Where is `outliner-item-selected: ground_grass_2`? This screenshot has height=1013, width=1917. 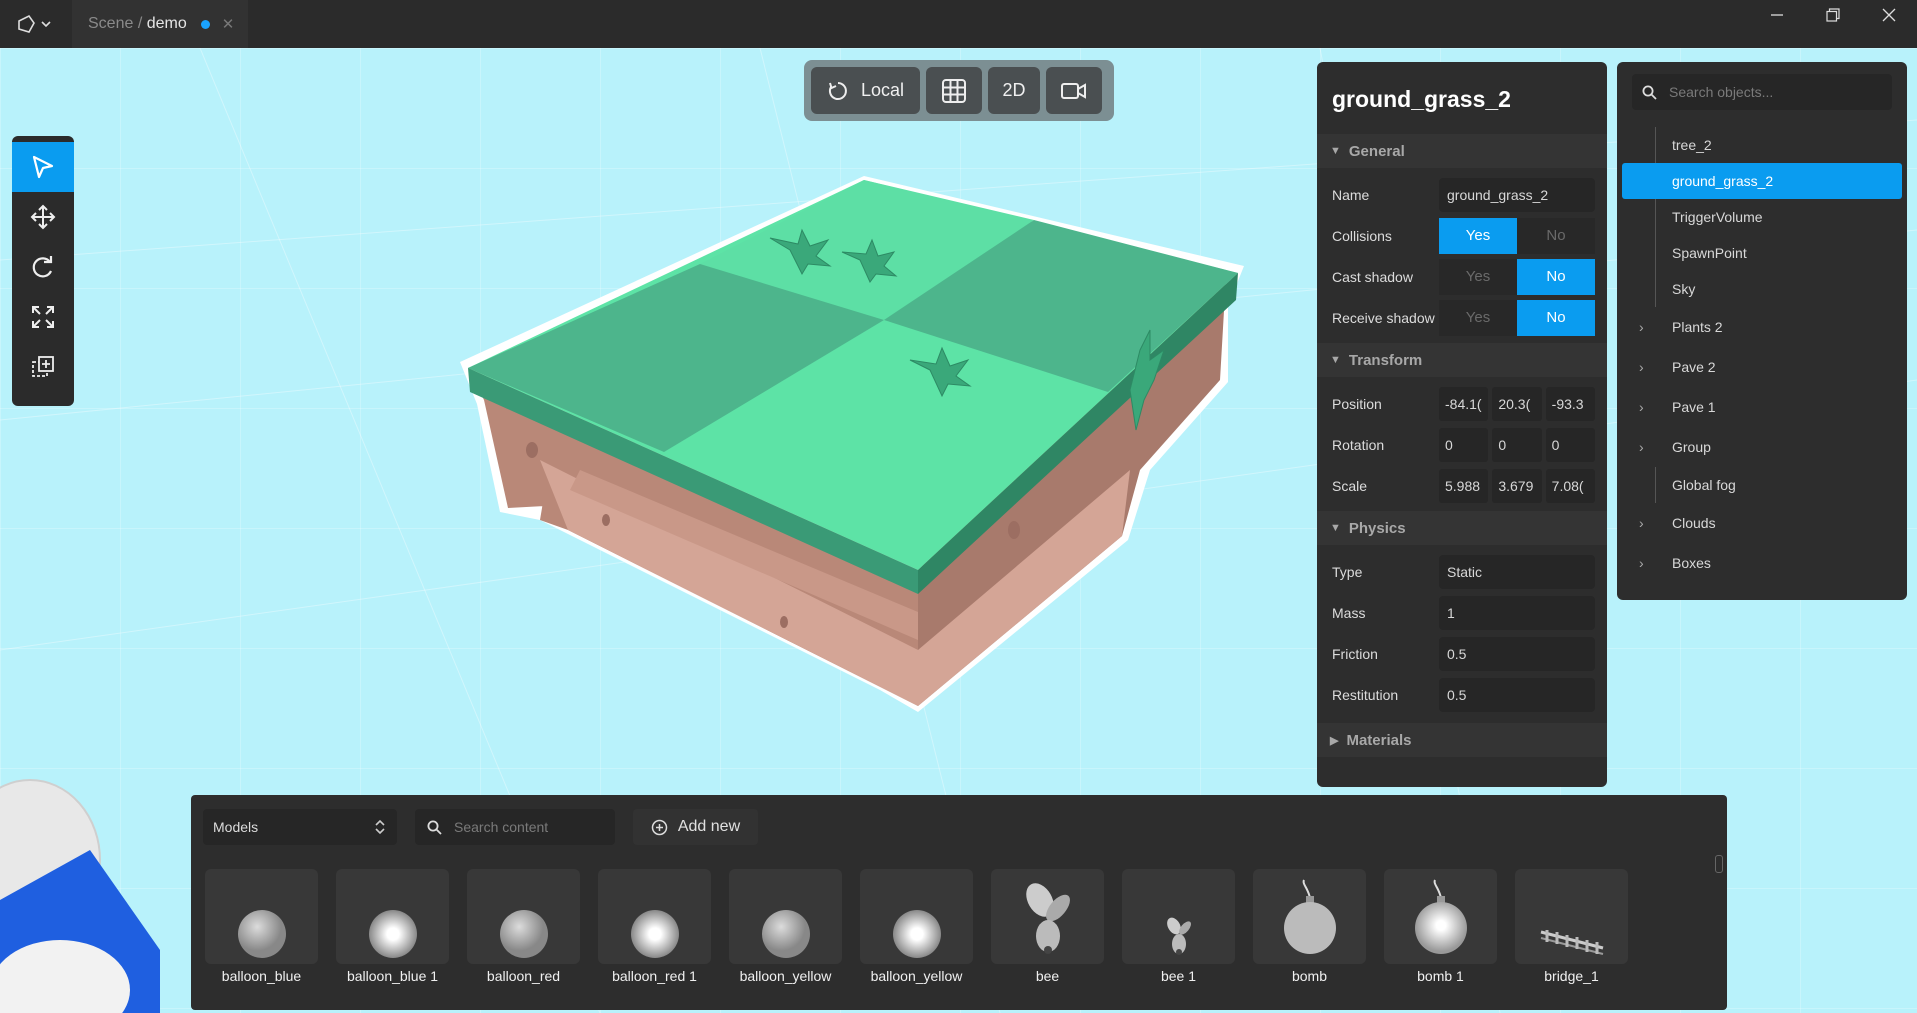 outliner-item-selected: ground_grass_2 is located at coordinates (1762, 181).